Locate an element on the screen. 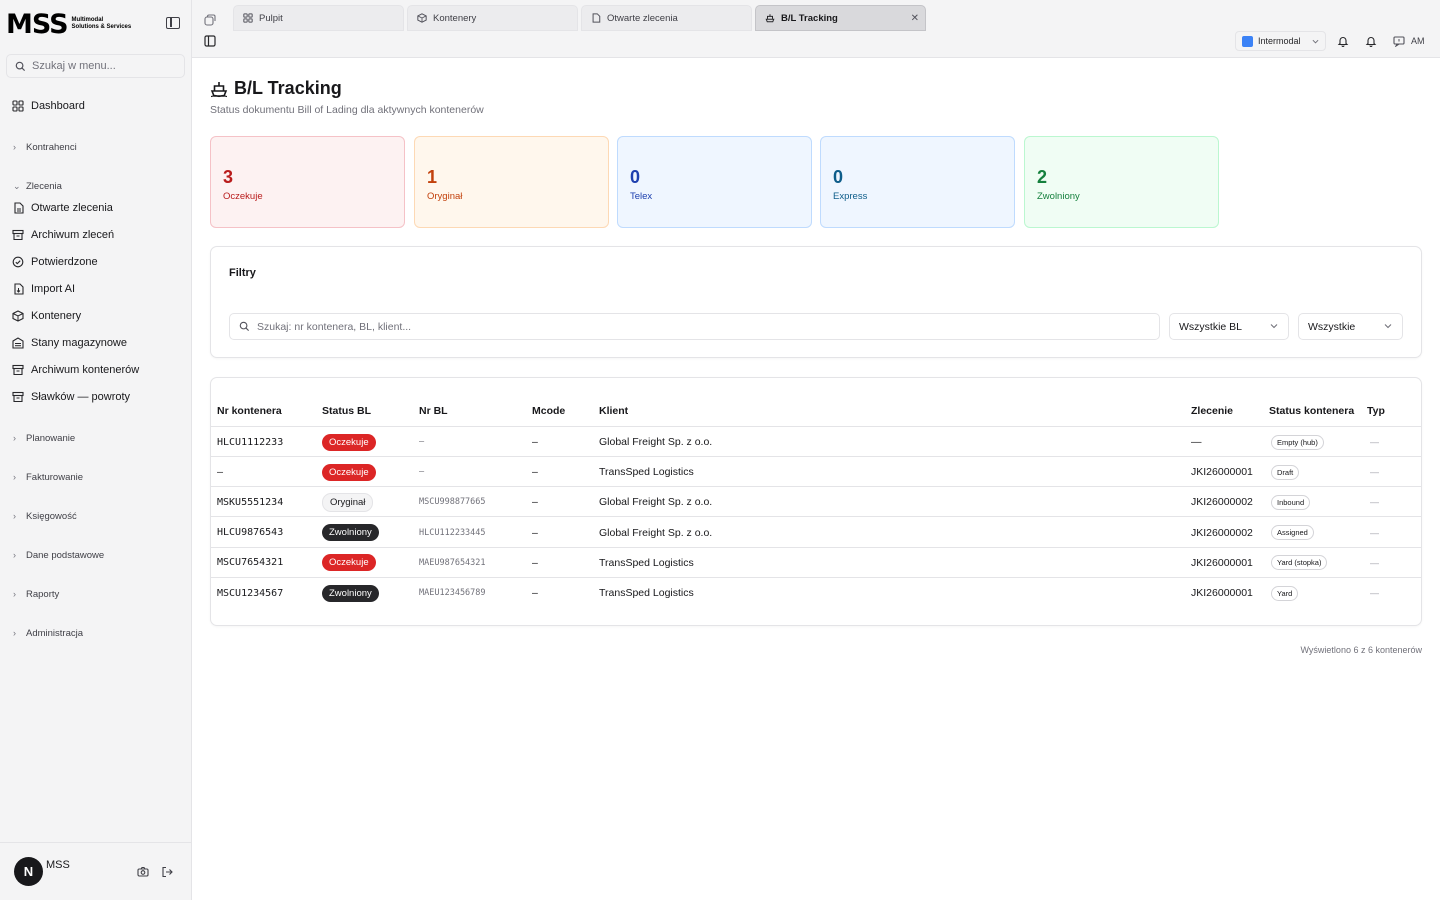 The height and width of the screenshot is (900, 1440). cell-container: MSCU1234567 is located at coordinates (250, 593).